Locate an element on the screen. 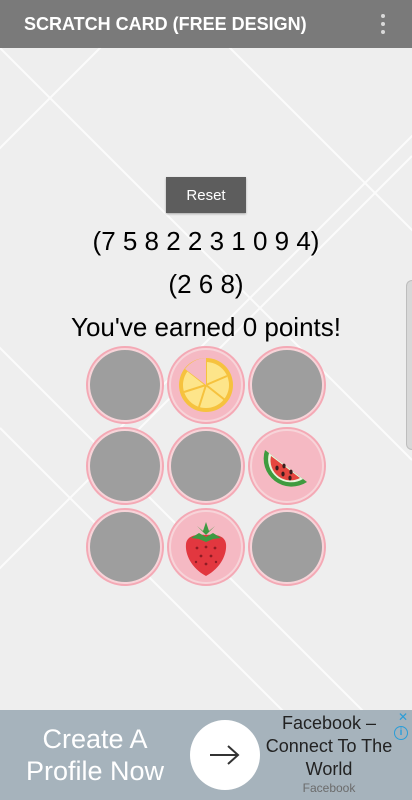  overflow-menu-icon is located at coordinates (383, 24).